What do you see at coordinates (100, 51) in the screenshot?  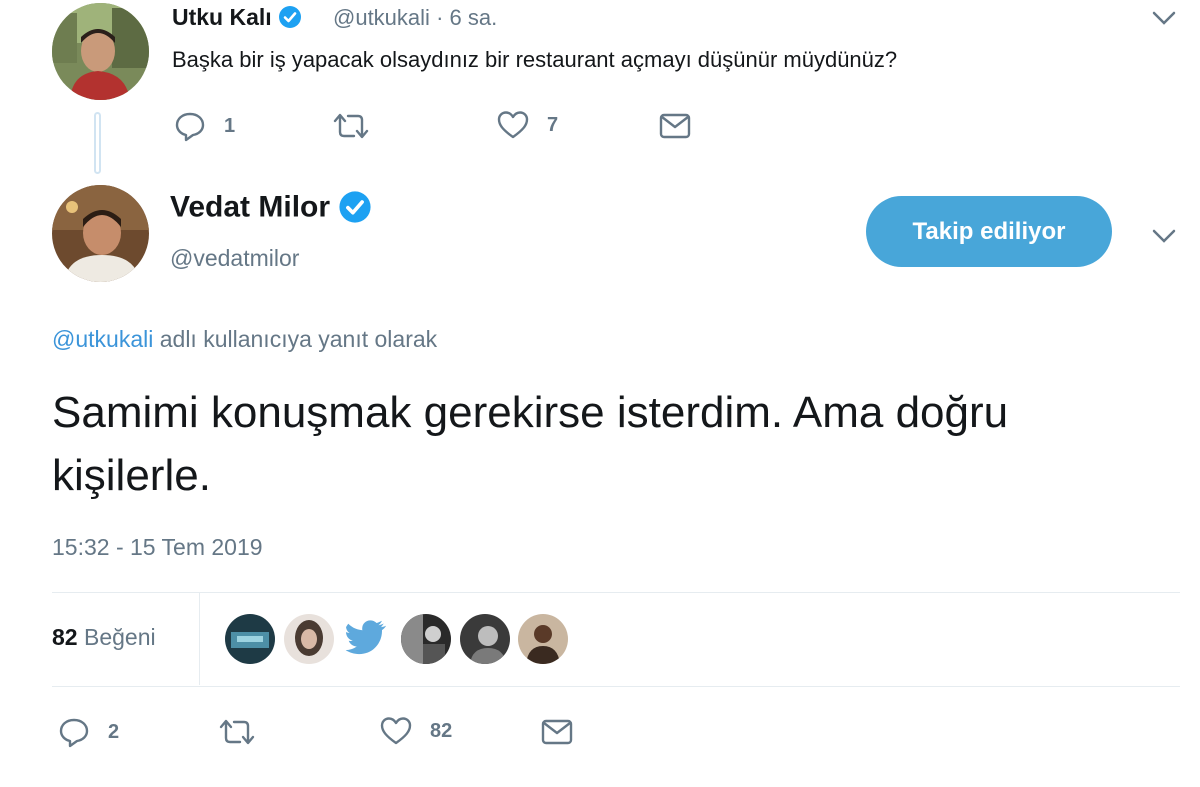 I see `avatar-utkukali` at bounding box center [100, 51].